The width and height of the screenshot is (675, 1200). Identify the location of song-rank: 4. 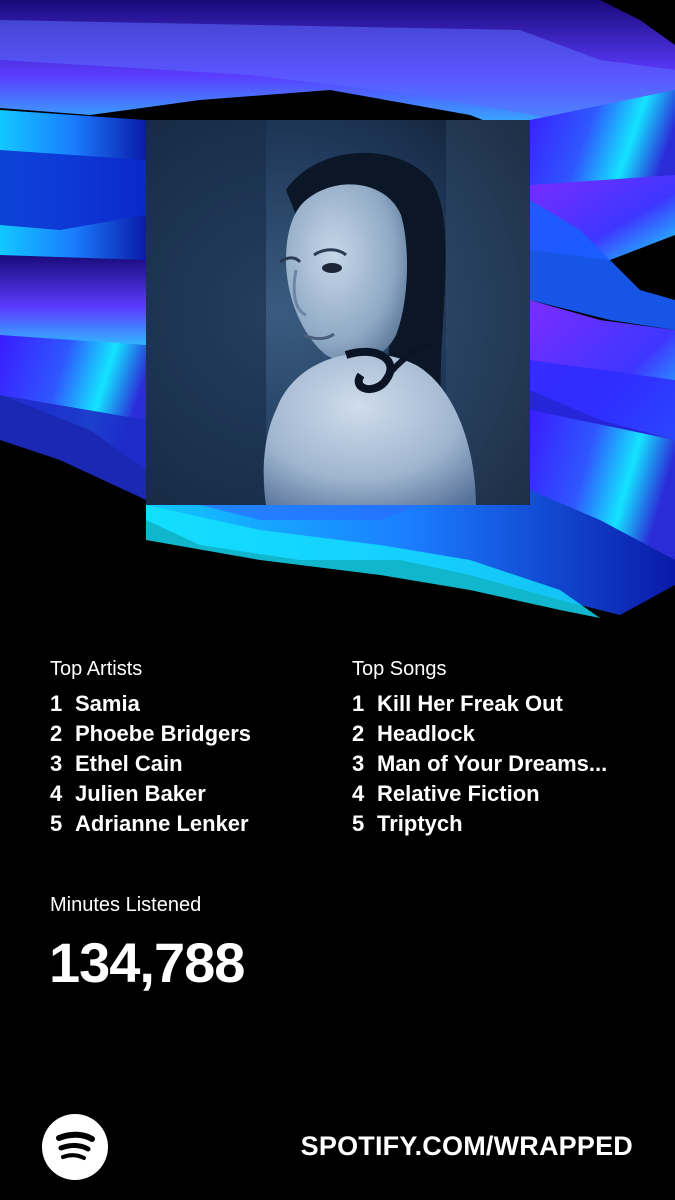
(358, 793).